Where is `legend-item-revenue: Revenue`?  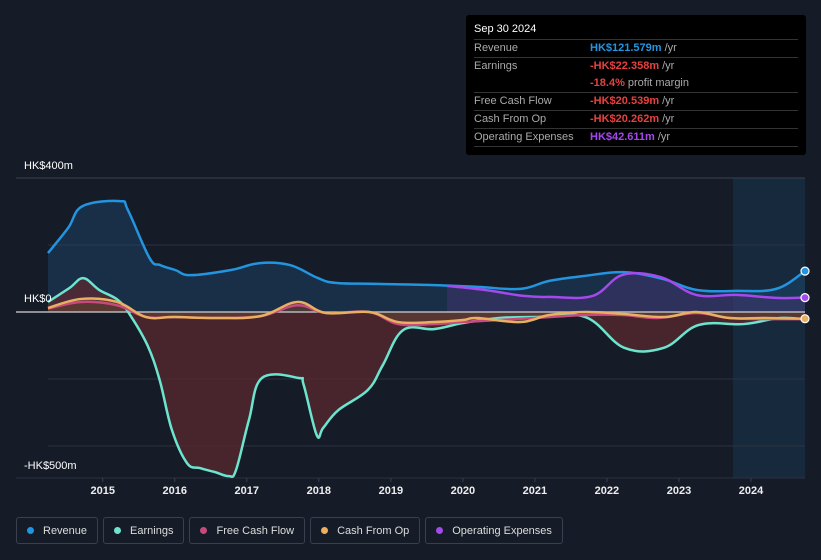
legend-item-revenue: Revenue is located at coordinates (57, 530).